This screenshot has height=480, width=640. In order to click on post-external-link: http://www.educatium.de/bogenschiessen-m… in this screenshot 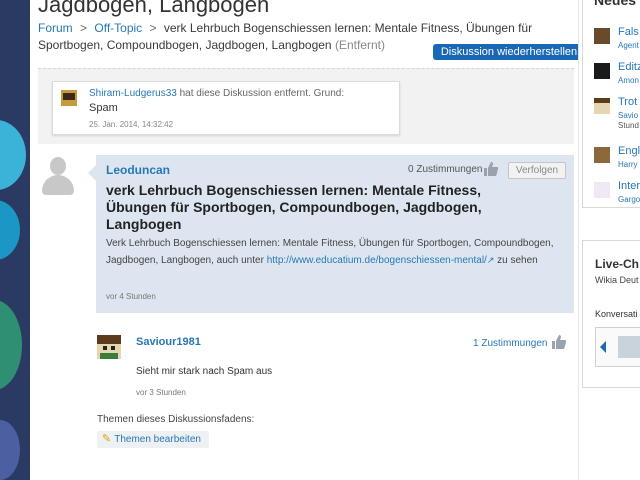, I will do `click(377, 260)`.